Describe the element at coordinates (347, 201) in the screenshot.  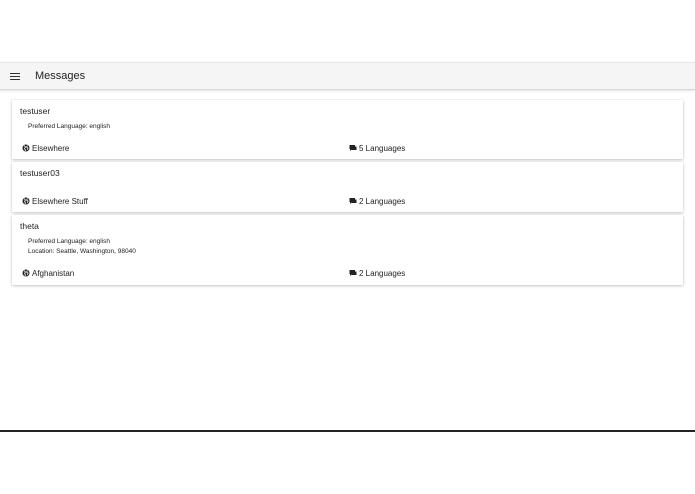
I see `card-footer: Elsewhere Stuff 2 Languages` at that location.